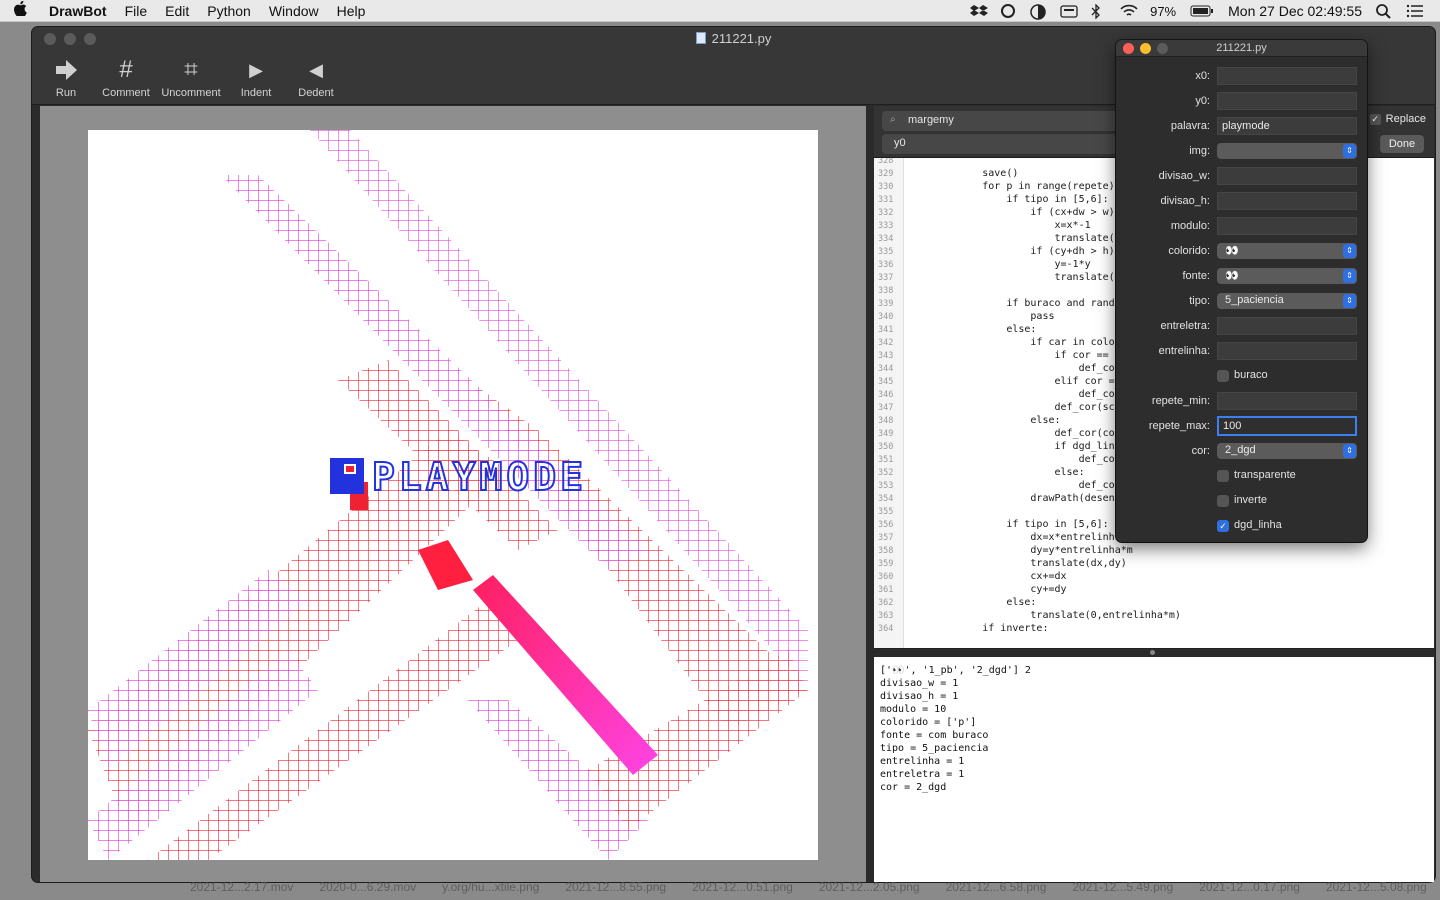 This screenshot has width=1440, height=900. What do you see at coordinates (191, 76) in the screenshot?
I see `uncomment-button: ⌗ Uncomment` at bounding box center [191, 76].